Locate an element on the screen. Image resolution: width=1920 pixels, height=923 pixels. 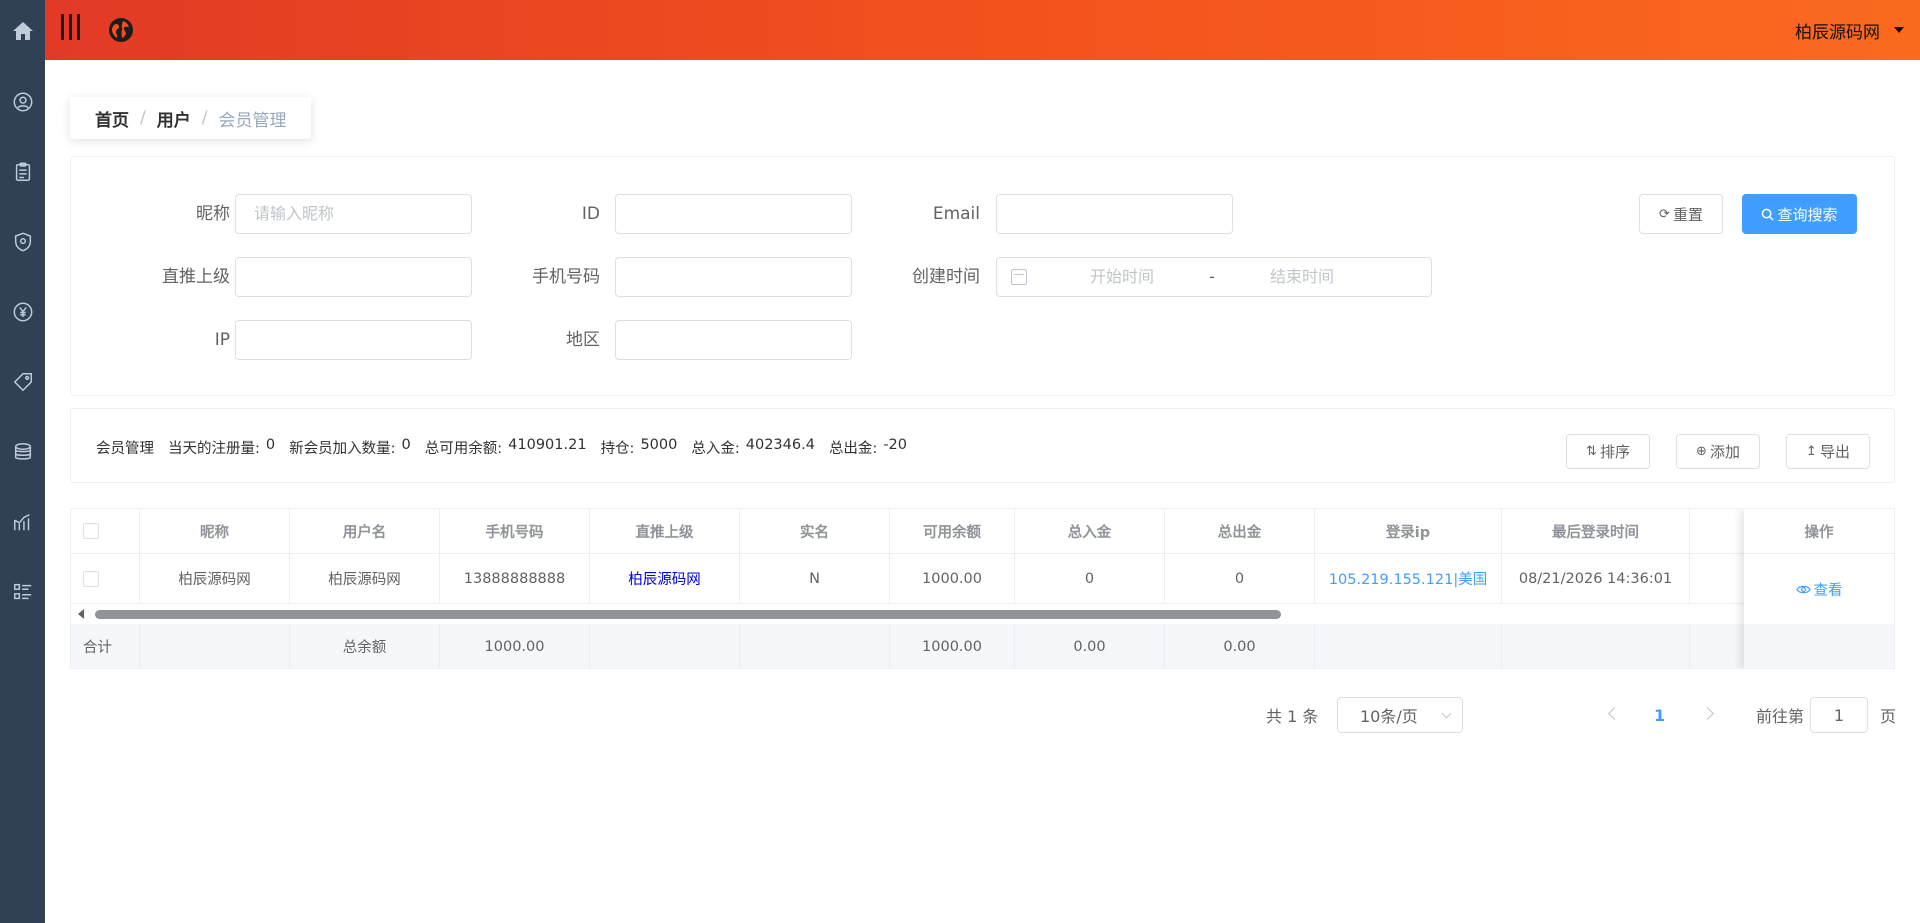
prev-page-icon is located at coordinates (1614, 713).